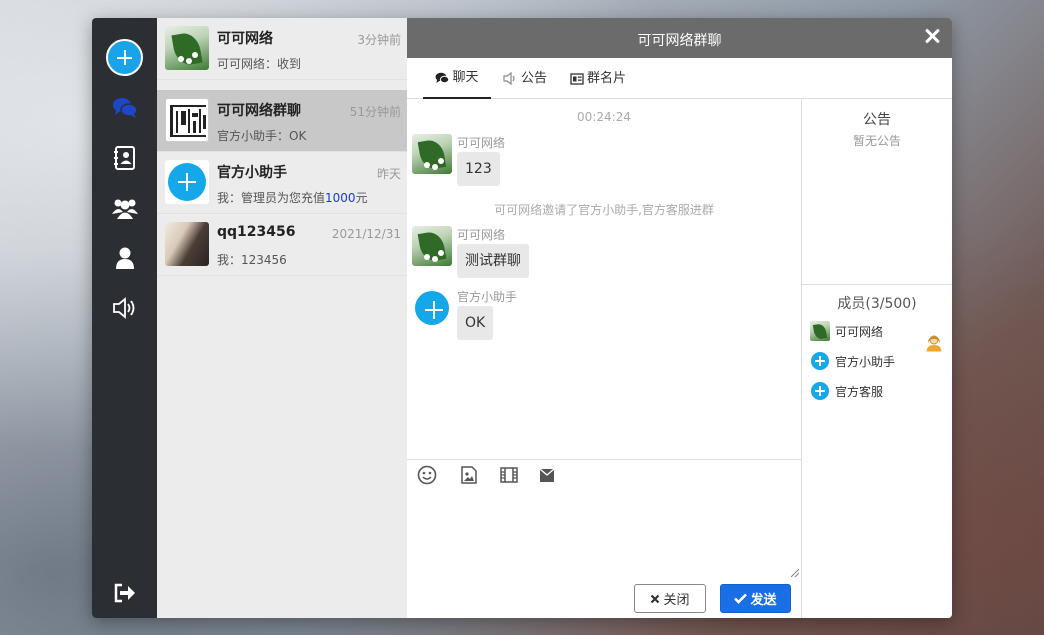 The width and height of the screenshot is (1044, 635). Describe the element at coordinates (125, 258) in the screenshot. I see `user-icon` at that location.